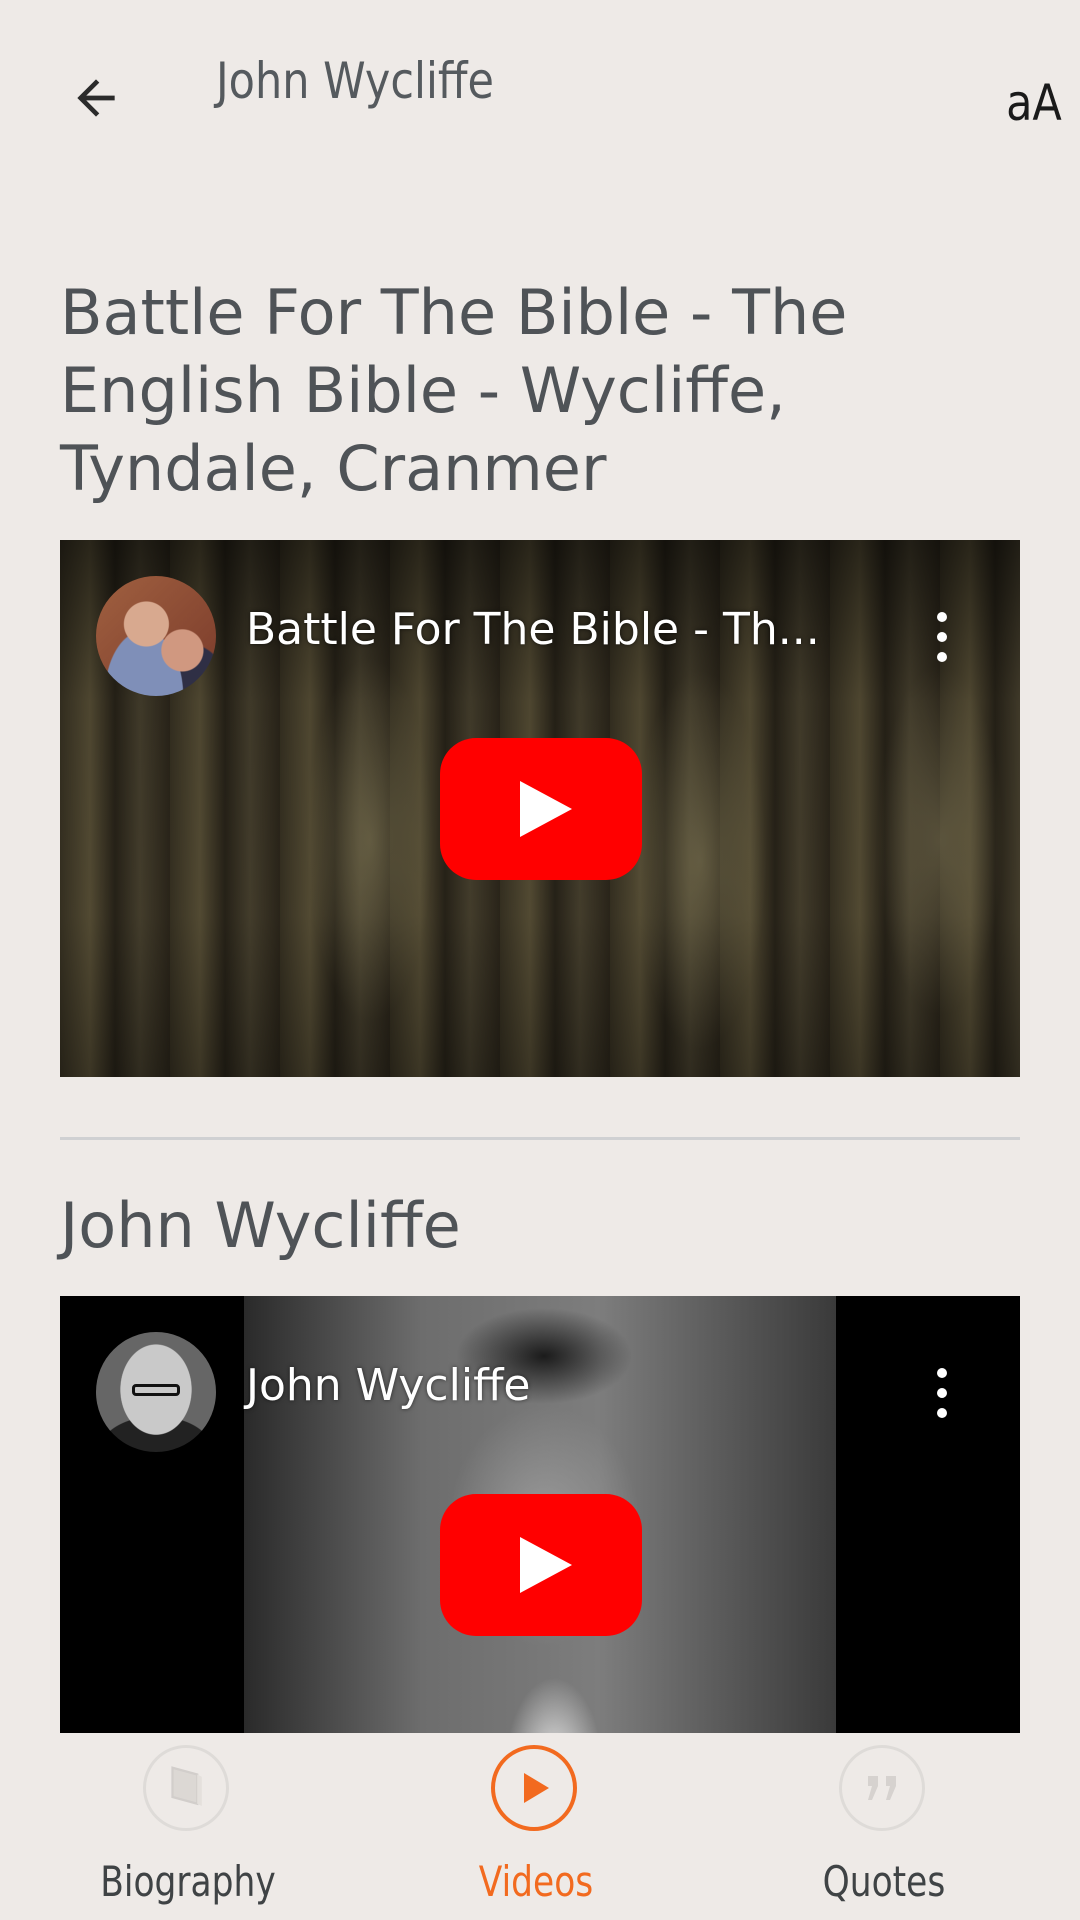 This screenshot has height=1920, width=1080. Describe the element at coordinates (534, 1788) in the screenshot. I see `play-icon` at that location.